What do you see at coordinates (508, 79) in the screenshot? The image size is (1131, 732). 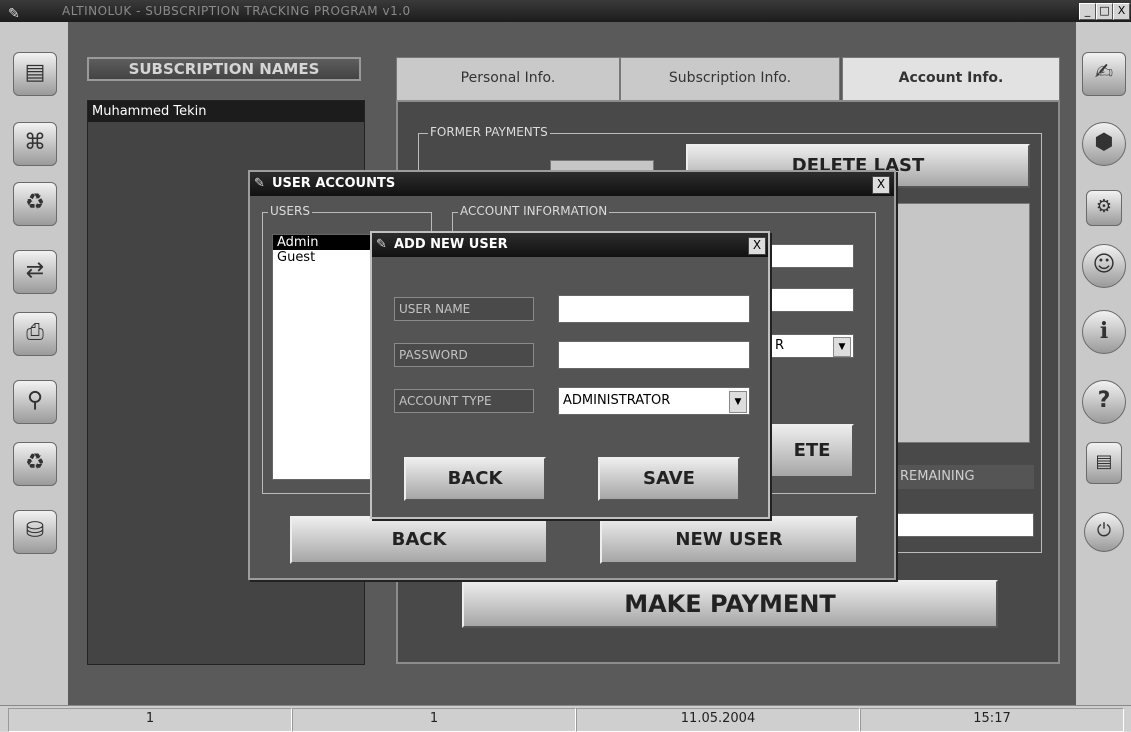 I see `tab-personal-info: Personal Info.` at bounding box center [508, 79].